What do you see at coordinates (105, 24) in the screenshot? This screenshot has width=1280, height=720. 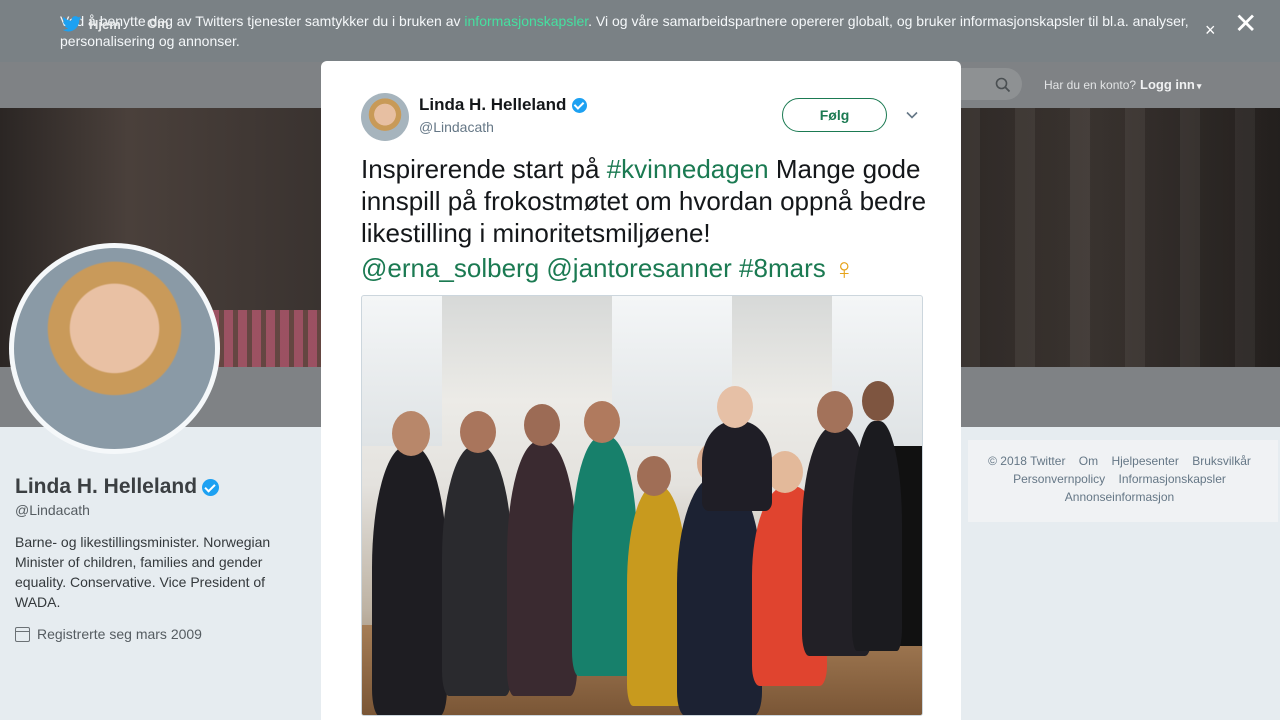 I see `nav-home-label: Hjem` at bounding box center [105, 24].